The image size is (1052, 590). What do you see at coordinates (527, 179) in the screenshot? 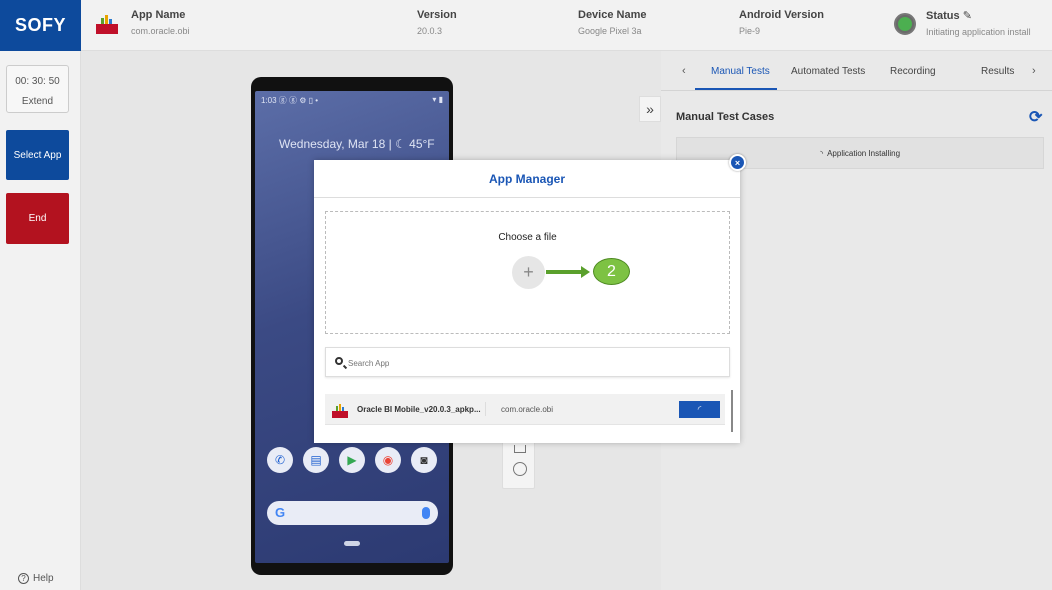
I see `modal-title: App Manager` at bounding box center [527, 179].